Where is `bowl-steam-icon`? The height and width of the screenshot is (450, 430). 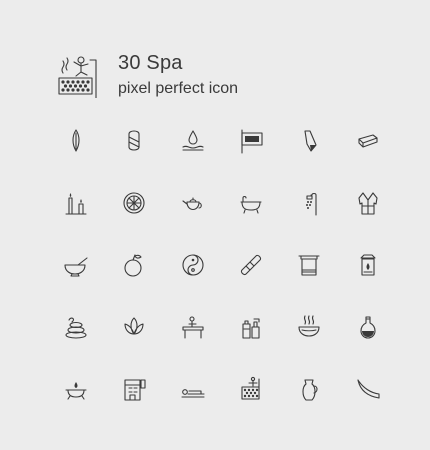 bowl-steam-icon is located at coordinates (309, 327).